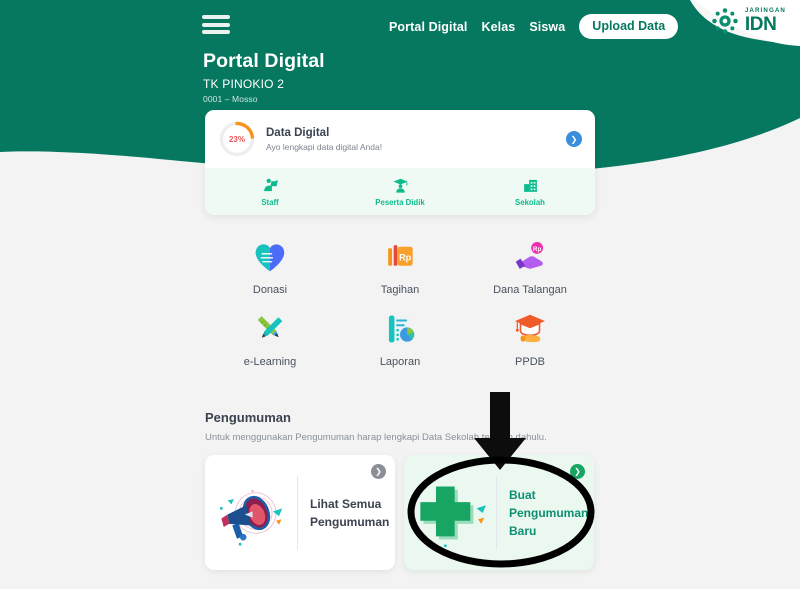 This screenshot has width=800, height=589. I want to click on report-chart-icon, so click(401, 329).